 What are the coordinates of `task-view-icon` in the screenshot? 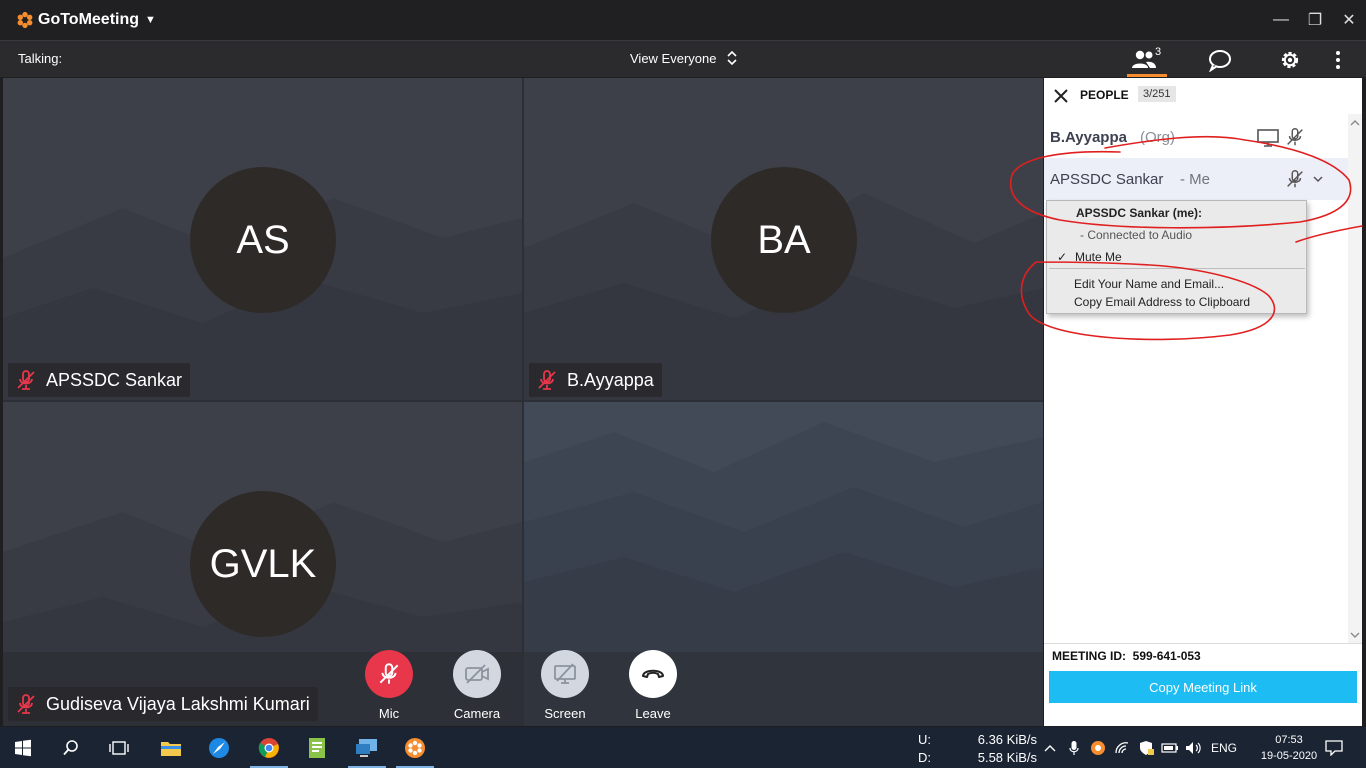 It's located at (119, 747).